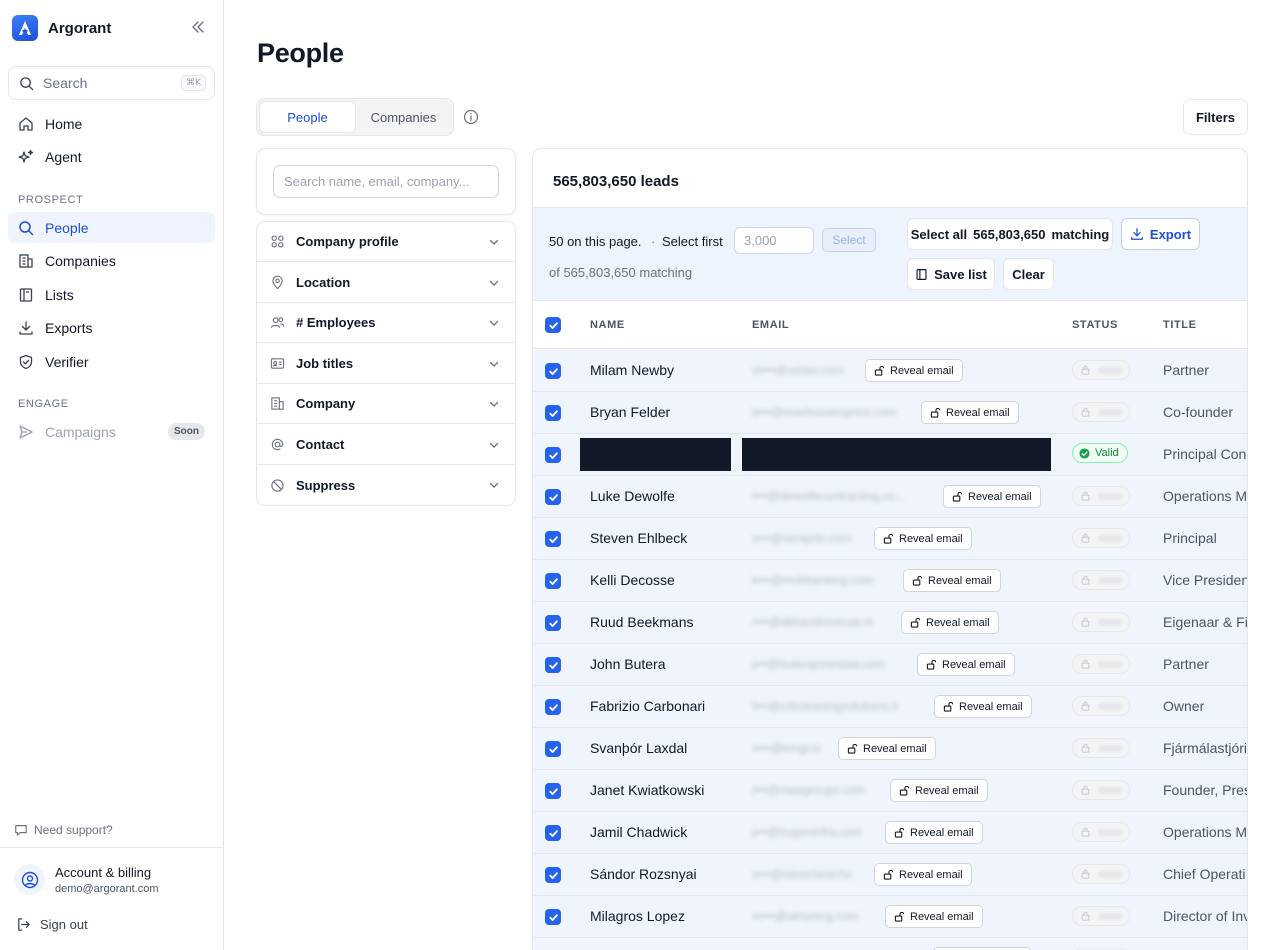  I want to click on filter-suppress: Suppress, so click(386, 485).